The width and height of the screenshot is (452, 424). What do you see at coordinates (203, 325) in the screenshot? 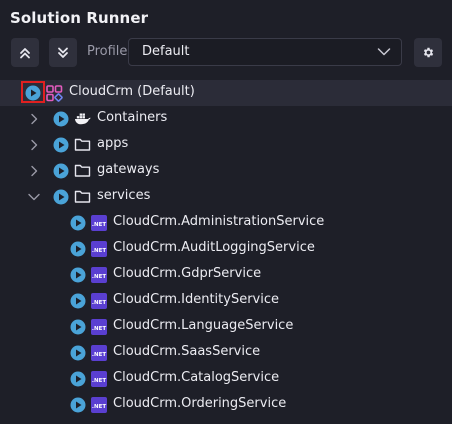
I see `tree-service-label: CloudCrm.LanguageService` at bounding box center [203, 325].